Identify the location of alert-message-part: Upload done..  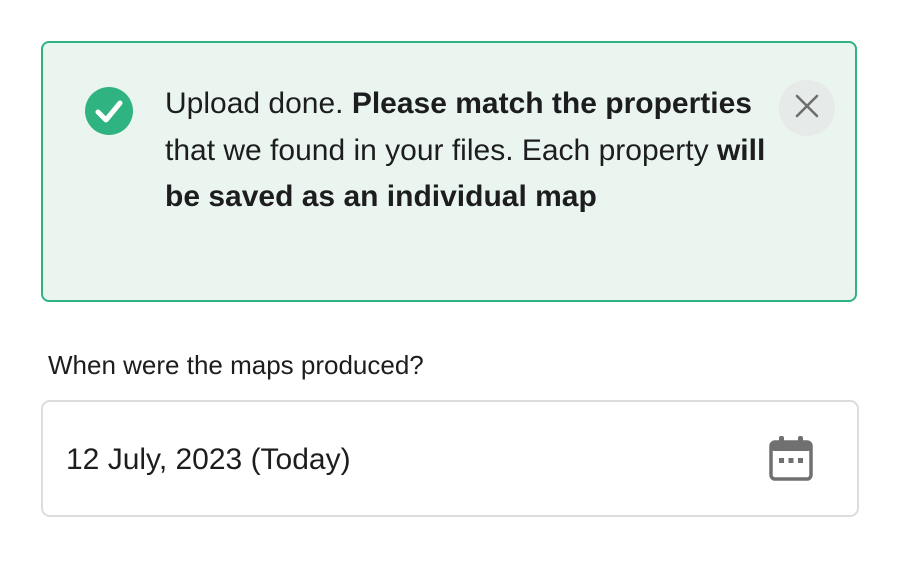
(258, 103).